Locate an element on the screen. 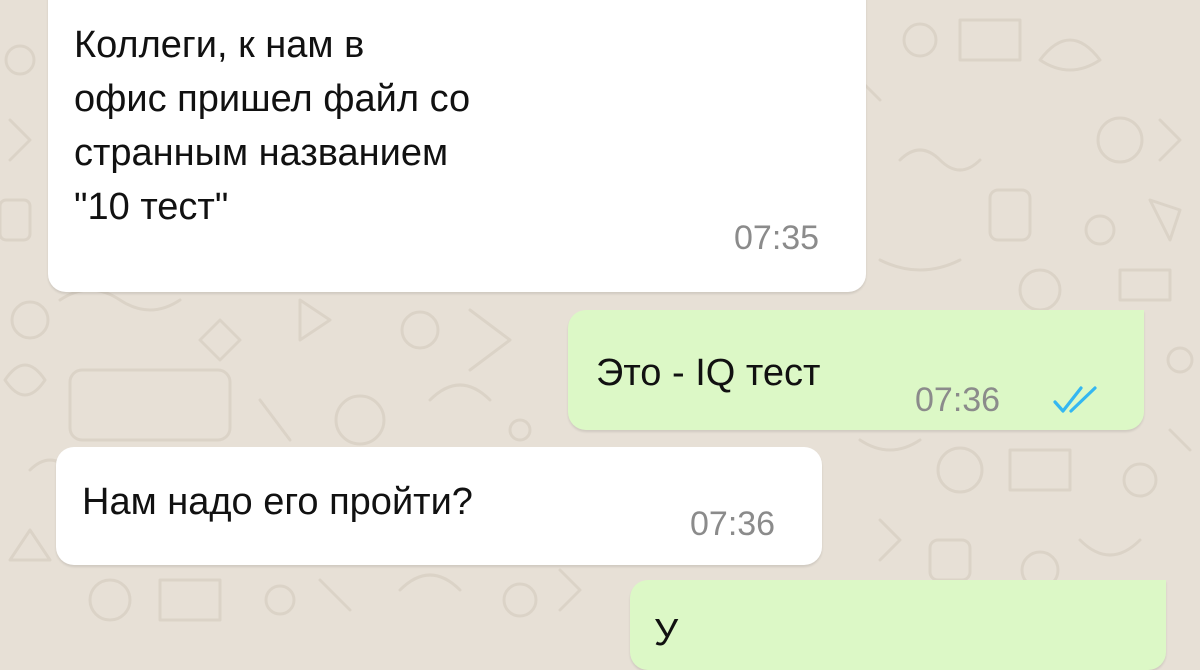  incoming-message-bubble: Нам надо его пройти? 07:36 is located at coordinates (439, 506).